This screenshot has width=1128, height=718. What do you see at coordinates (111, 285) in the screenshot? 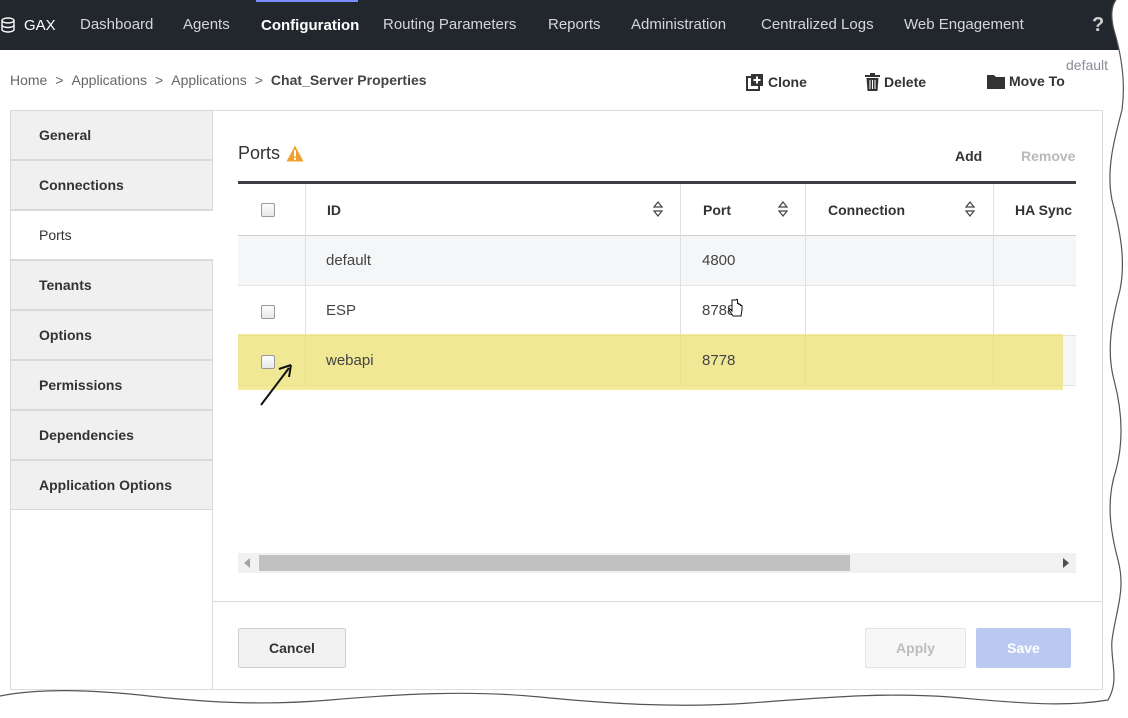
I see `tab-tenants: Tenants` at bounding box center [111, 285].